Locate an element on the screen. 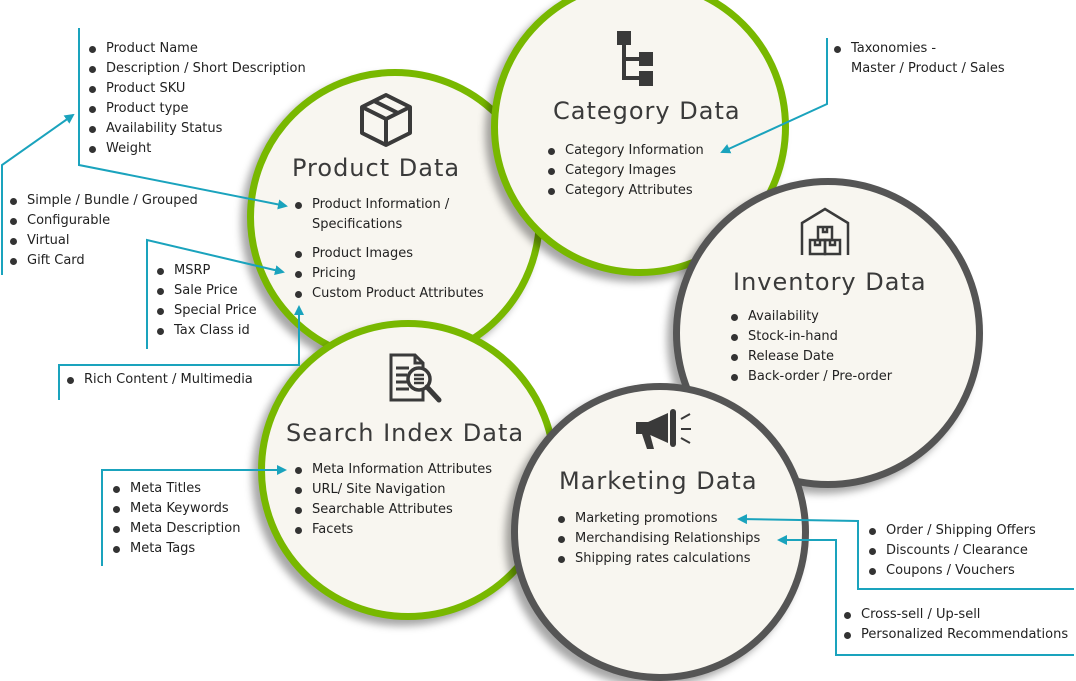 The width and height of the screenshot is (1076, 681). callout-taxonomies: Taxonomies - Master / Product / Sales is located at coordinates (919, 59).